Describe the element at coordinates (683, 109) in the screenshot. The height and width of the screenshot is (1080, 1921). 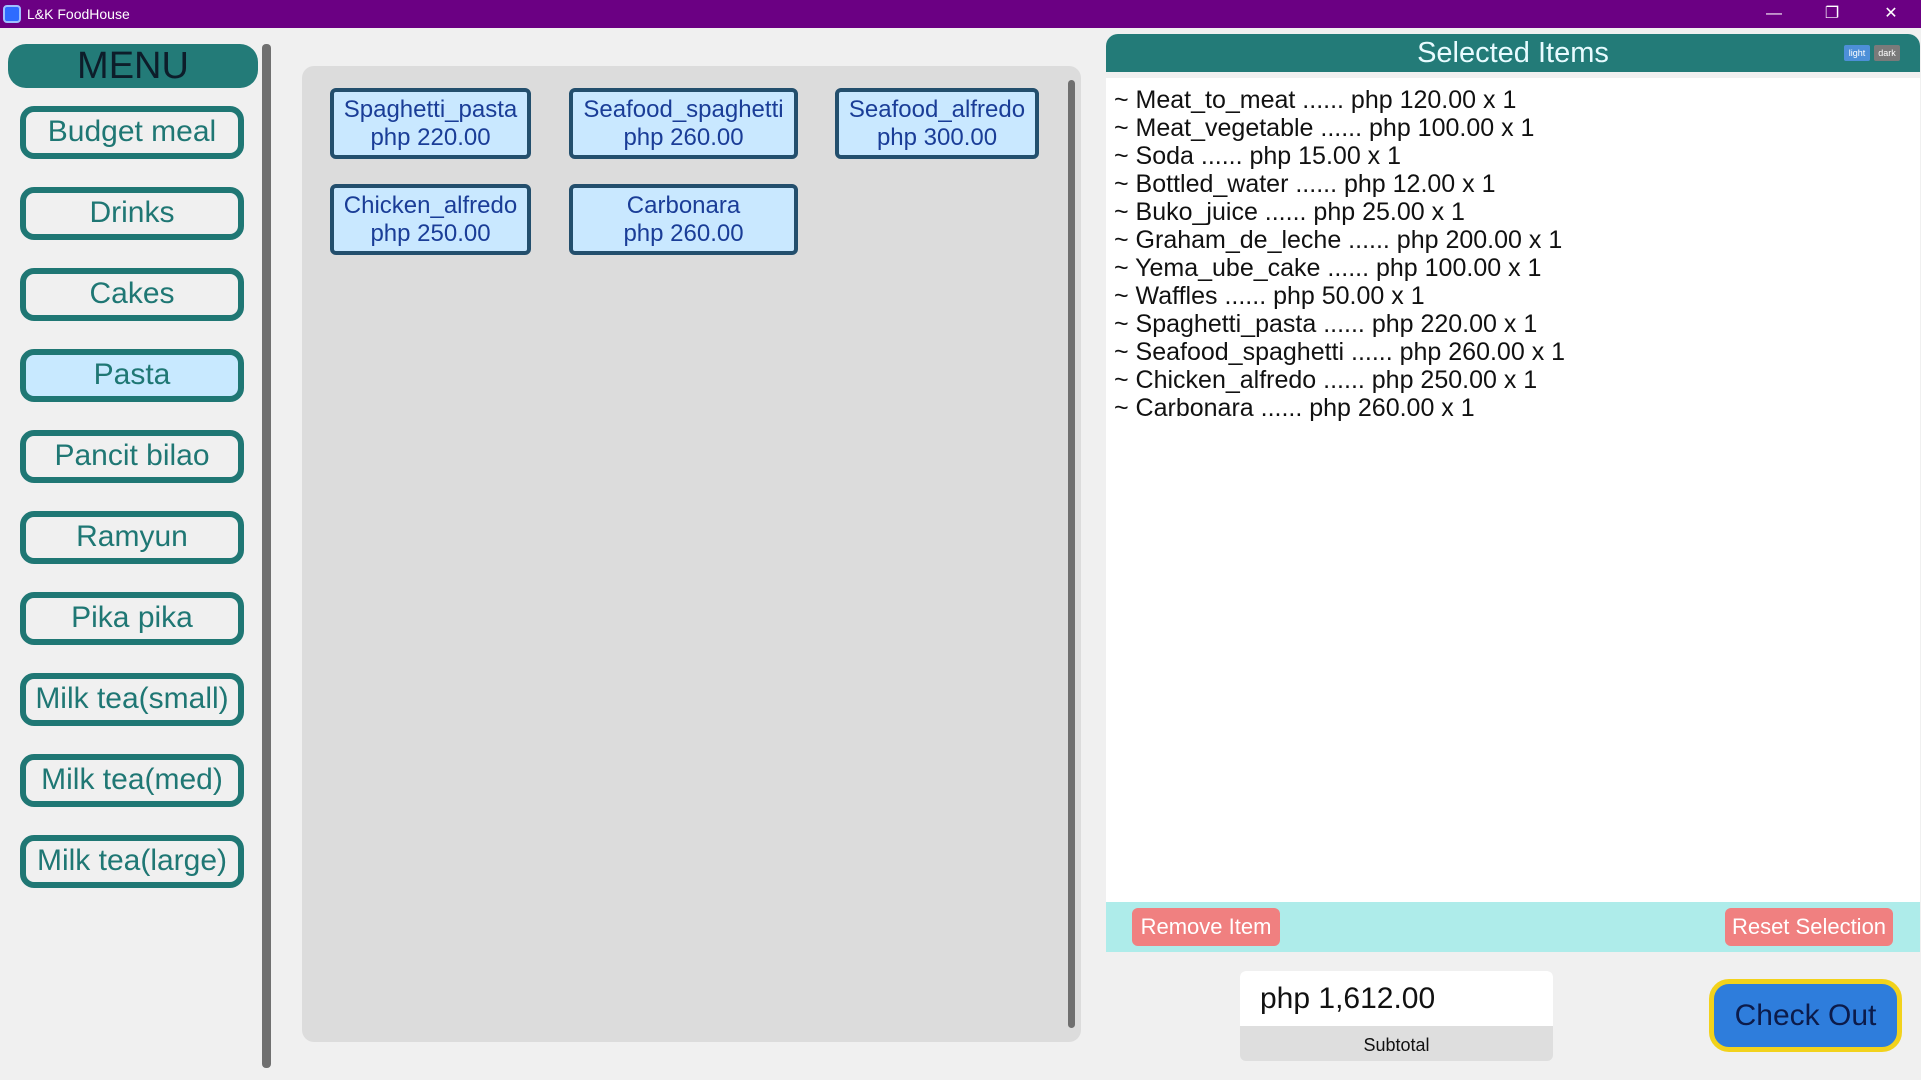
I see `product-name: Seafood_spaghetti` at that location.